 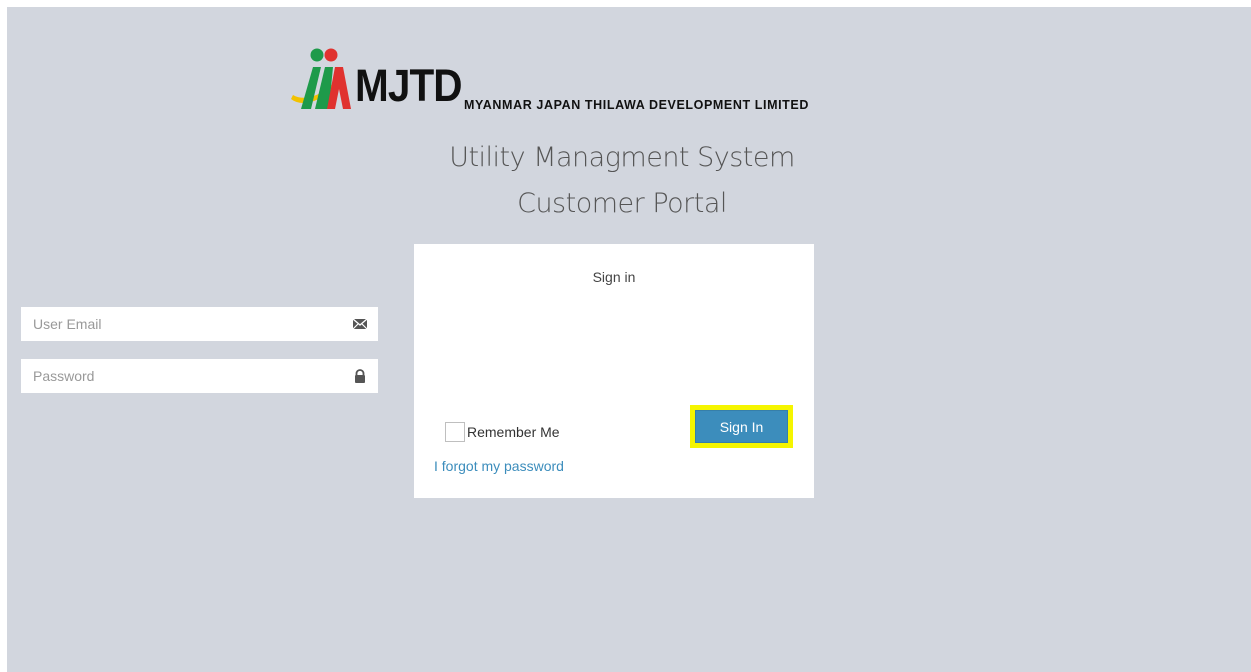 What do you see at coordinates (622, 157) in the screenshot?
I see `page-title: Utility Managment System` at bounding box center [622, 157].